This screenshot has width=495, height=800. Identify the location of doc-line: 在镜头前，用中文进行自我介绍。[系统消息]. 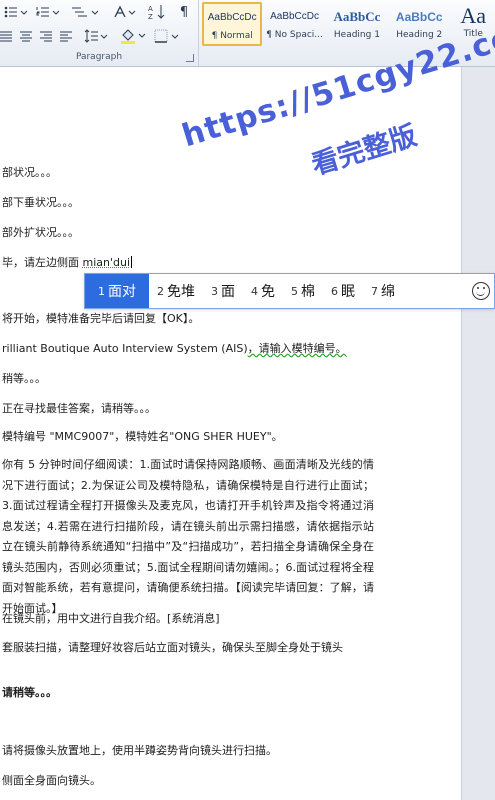
(111, 618).